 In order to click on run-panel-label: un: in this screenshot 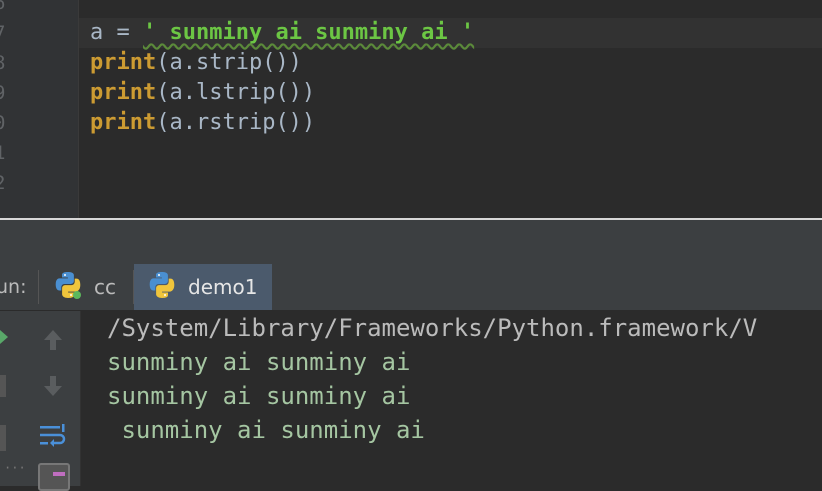, I will do `click(13, 287)`.